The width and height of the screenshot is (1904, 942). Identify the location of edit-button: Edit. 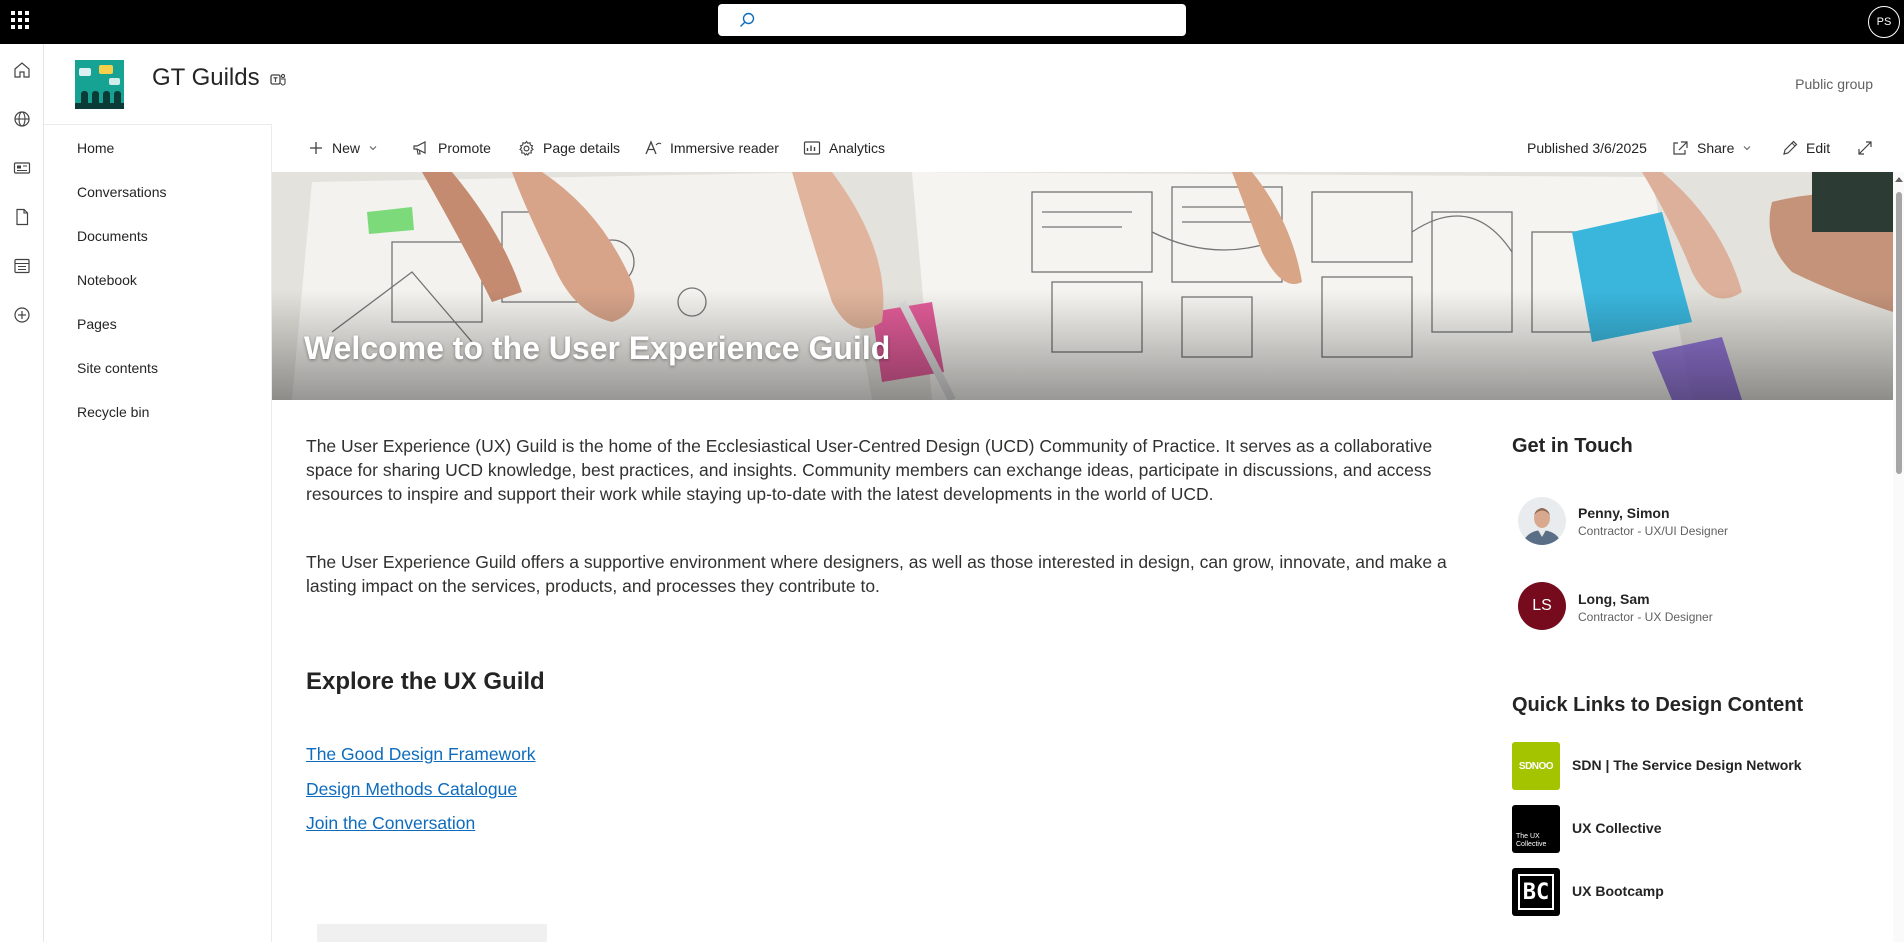
(1806, 148).